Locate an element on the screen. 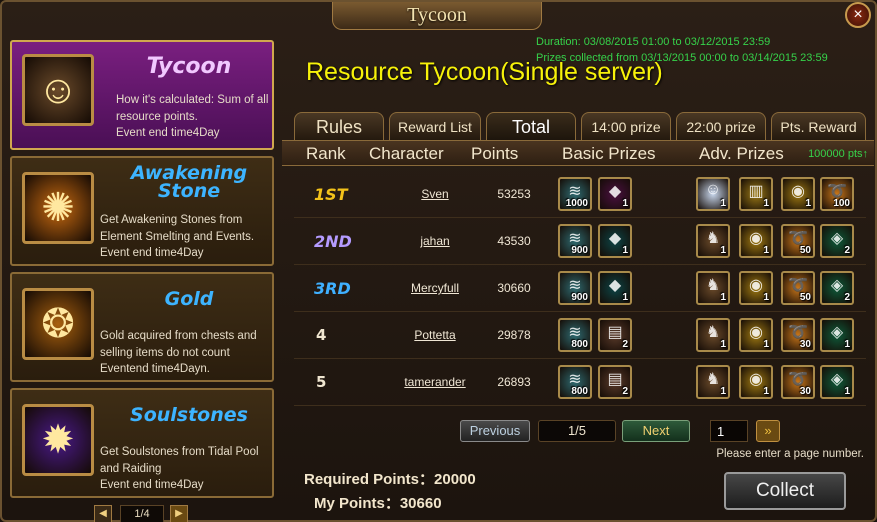  sidebar-item-end-time: Eventend time4Dayn. is located at coordinates (155, 369).